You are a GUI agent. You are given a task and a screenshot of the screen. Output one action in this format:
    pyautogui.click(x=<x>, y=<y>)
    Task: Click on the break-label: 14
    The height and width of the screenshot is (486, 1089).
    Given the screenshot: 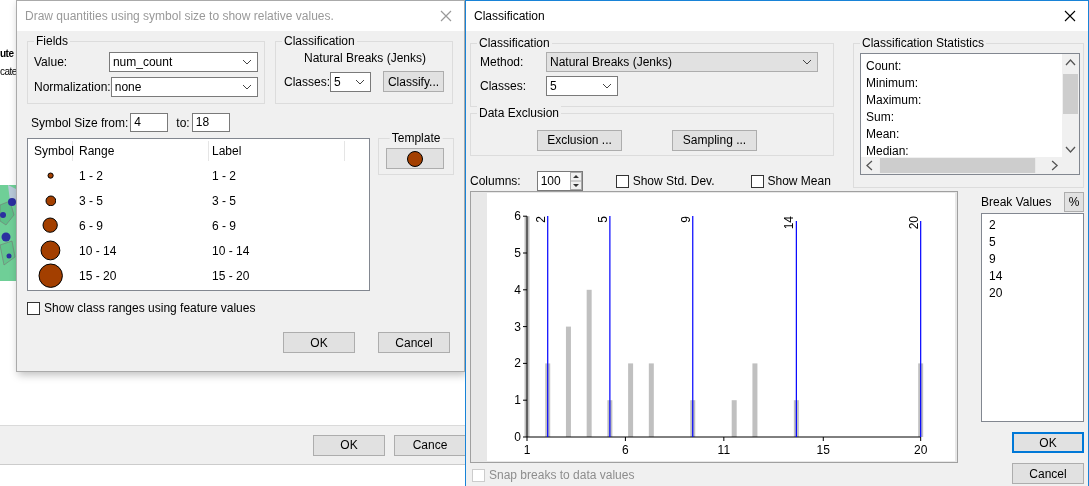 What is the action you would take?
    pyautogui.click(x=789, y=223)
    